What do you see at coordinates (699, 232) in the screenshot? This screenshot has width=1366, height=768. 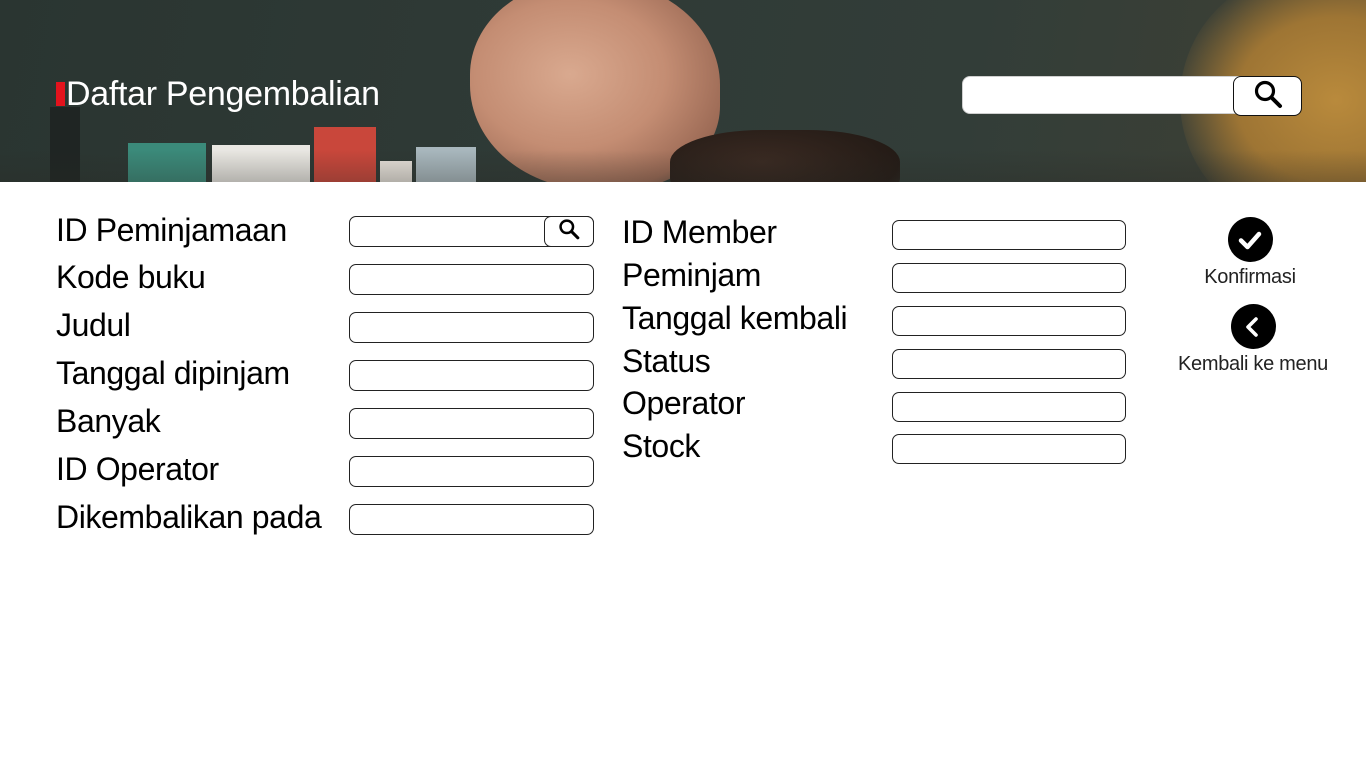 I see `label-id-member: ID Member` at bounding box center [699, 232].